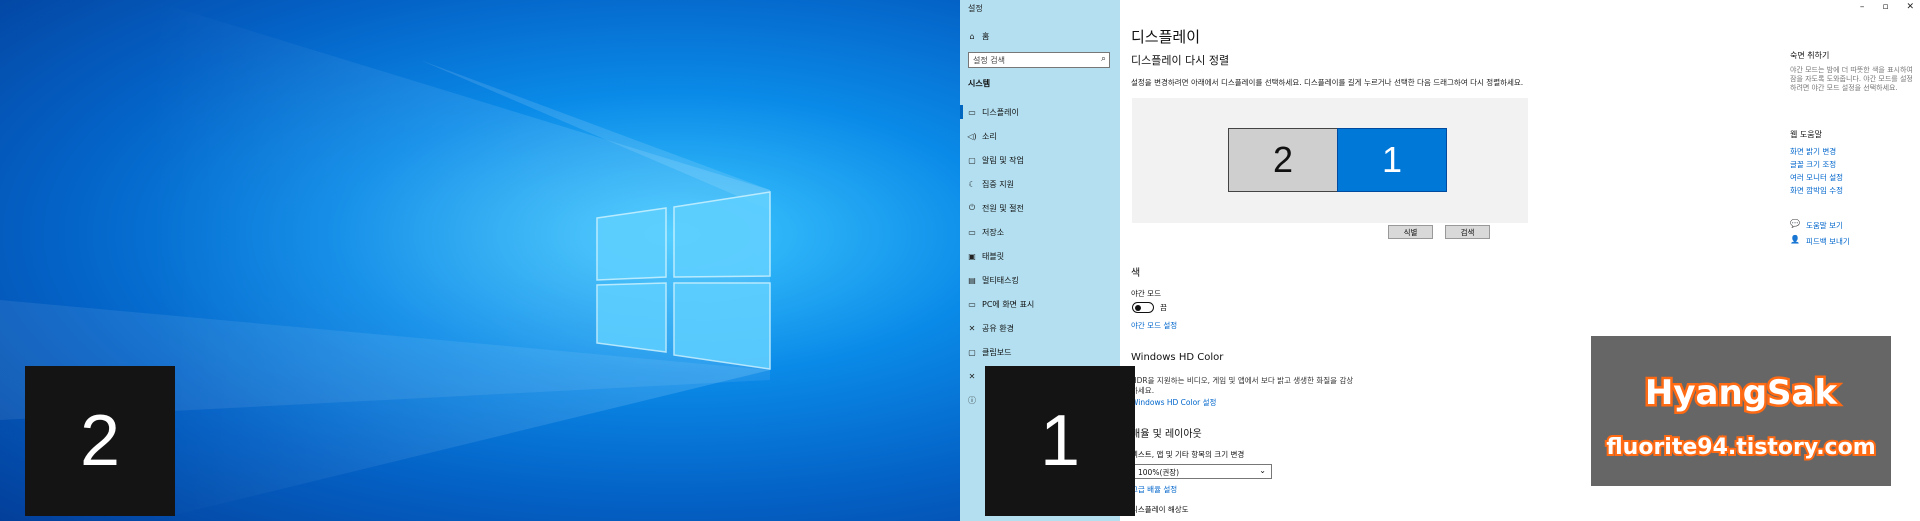 Image resolution: width=1920 pixels, height=521 pixels. What do you see at coordinates (1824, 225) in the screenshot?
I see `get-help-link: 도움말 보기` at bounding box center [1824, 225].